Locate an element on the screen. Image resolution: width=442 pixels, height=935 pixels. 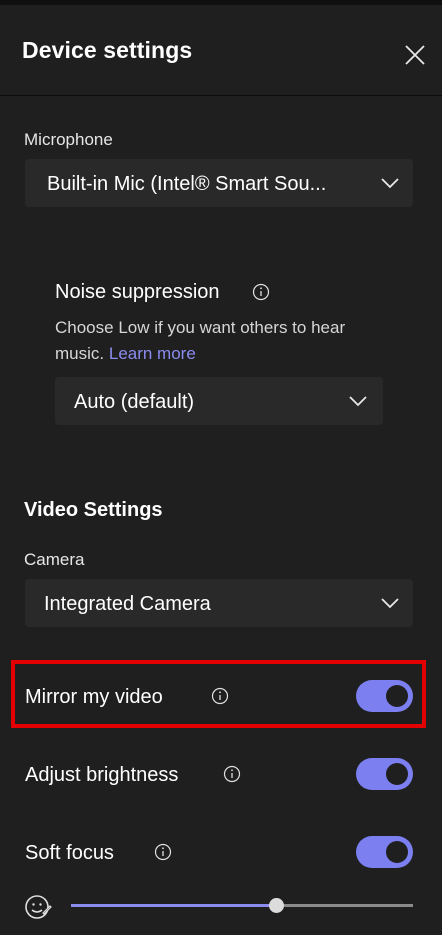
panel-header: Device settings is located at coordinates (221, 50).